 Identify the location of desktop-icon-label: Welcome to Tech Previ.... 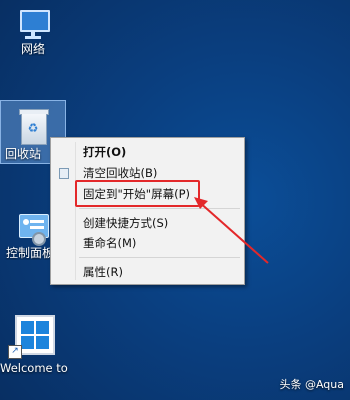
(35, 368).